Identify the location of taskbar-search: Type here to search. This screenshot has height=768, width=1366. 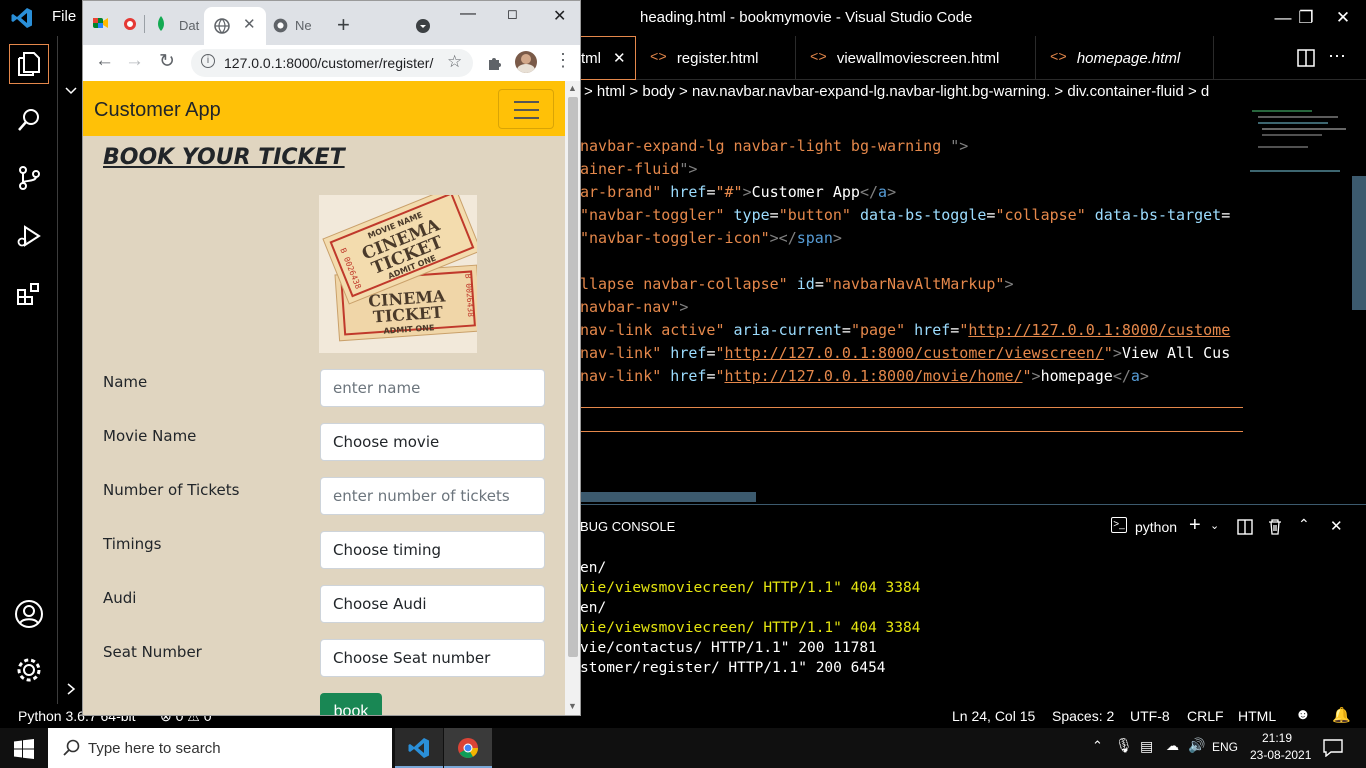
(220, 748).